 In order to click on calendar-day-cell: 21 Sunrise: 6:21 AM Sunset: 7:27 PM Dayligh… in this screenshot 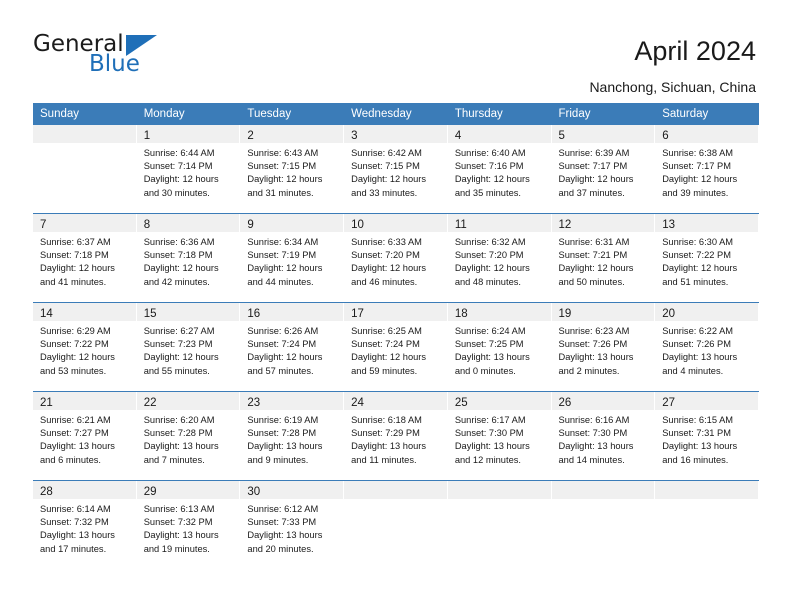, I will do `click(85, 436)`.